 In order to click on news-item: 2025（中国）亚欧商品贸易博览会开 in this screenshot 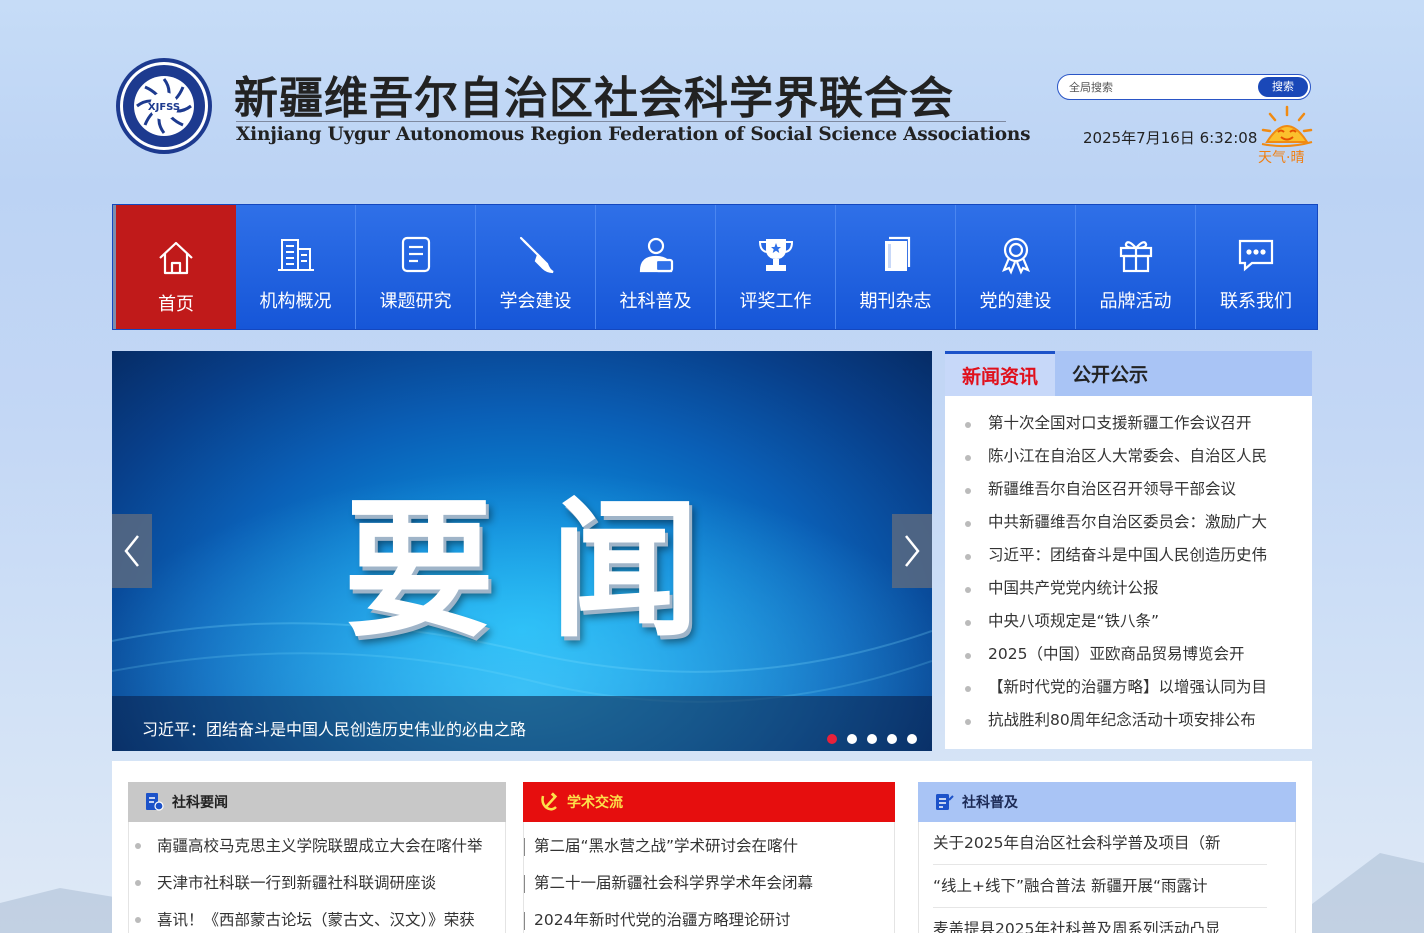, I will do `click(1115, 658)`.